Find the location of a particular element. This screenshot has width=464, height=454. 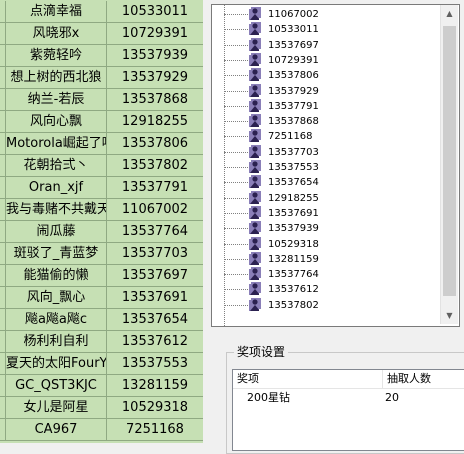

tree-item: 13281159 is located at coordinates (327, 259).